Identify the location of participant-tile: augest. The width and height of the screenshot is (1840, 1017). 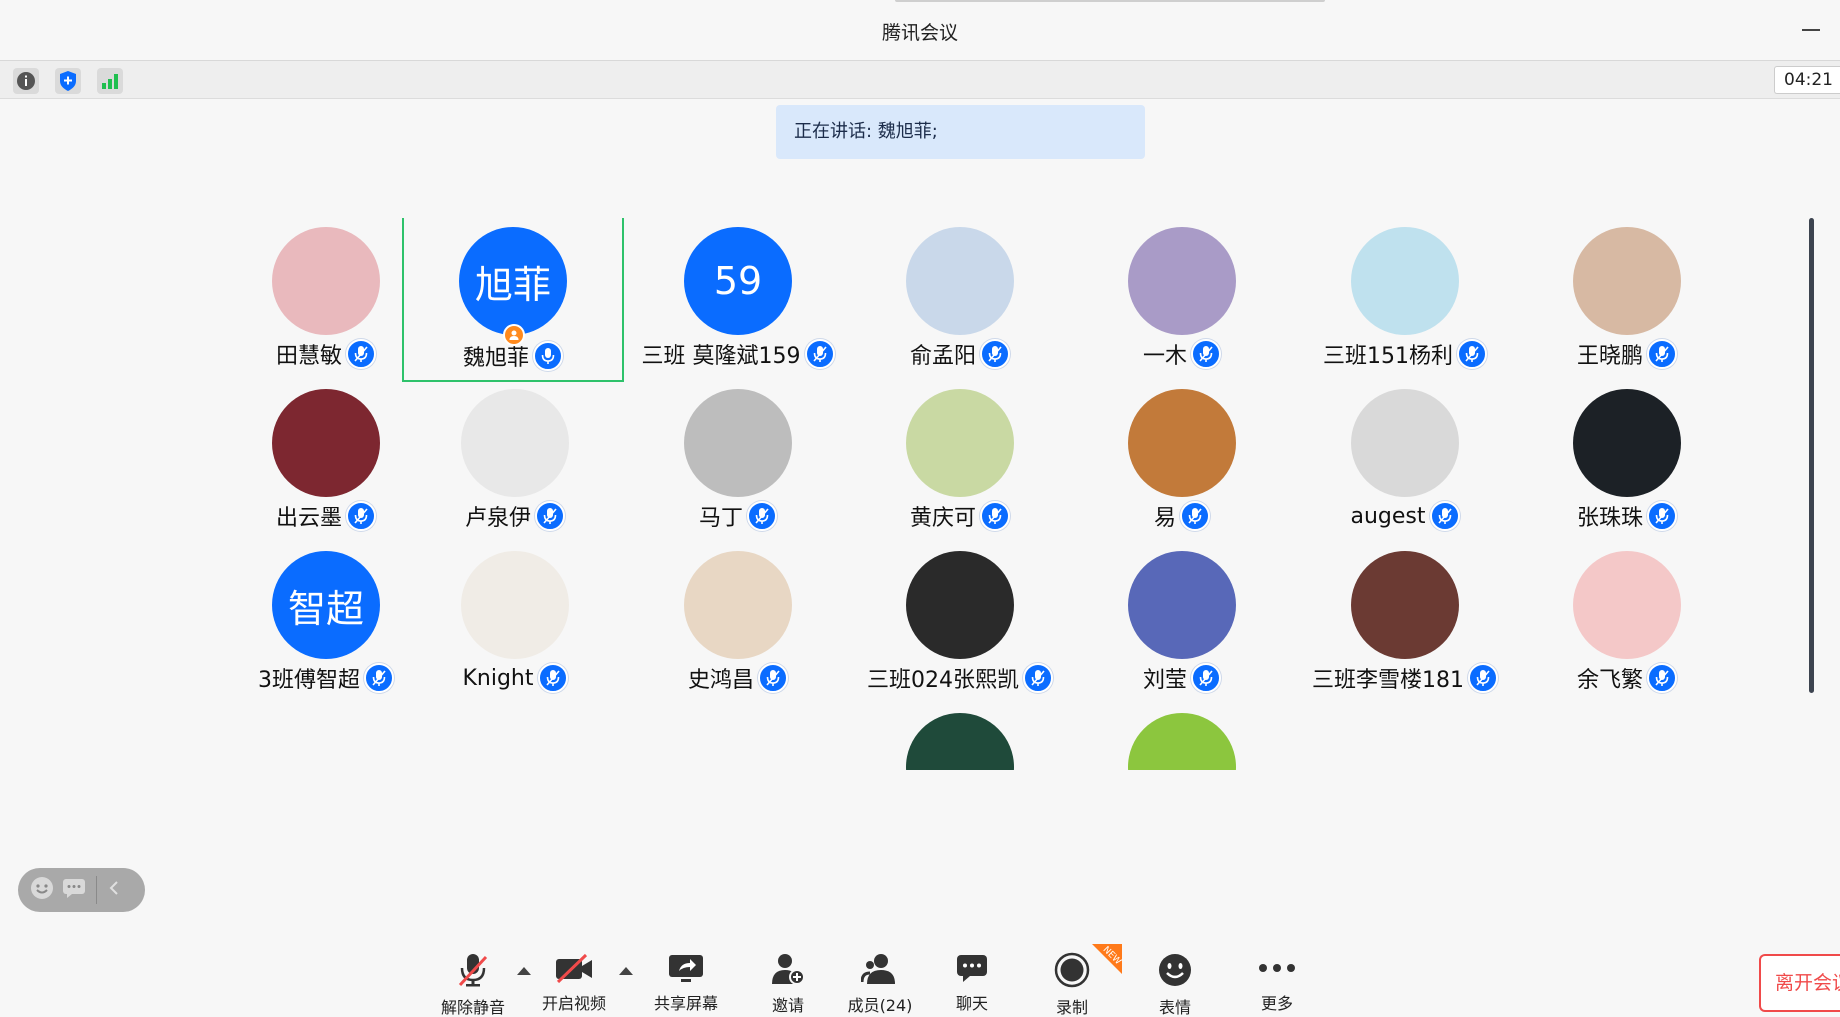
(1405, 461).